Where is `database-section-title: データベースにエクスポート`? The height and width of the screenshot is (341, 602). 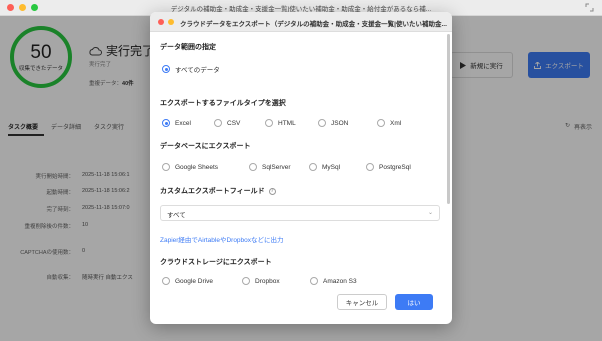 database-section-title: データベースにエクスポート is located at coordinates (205, 146).